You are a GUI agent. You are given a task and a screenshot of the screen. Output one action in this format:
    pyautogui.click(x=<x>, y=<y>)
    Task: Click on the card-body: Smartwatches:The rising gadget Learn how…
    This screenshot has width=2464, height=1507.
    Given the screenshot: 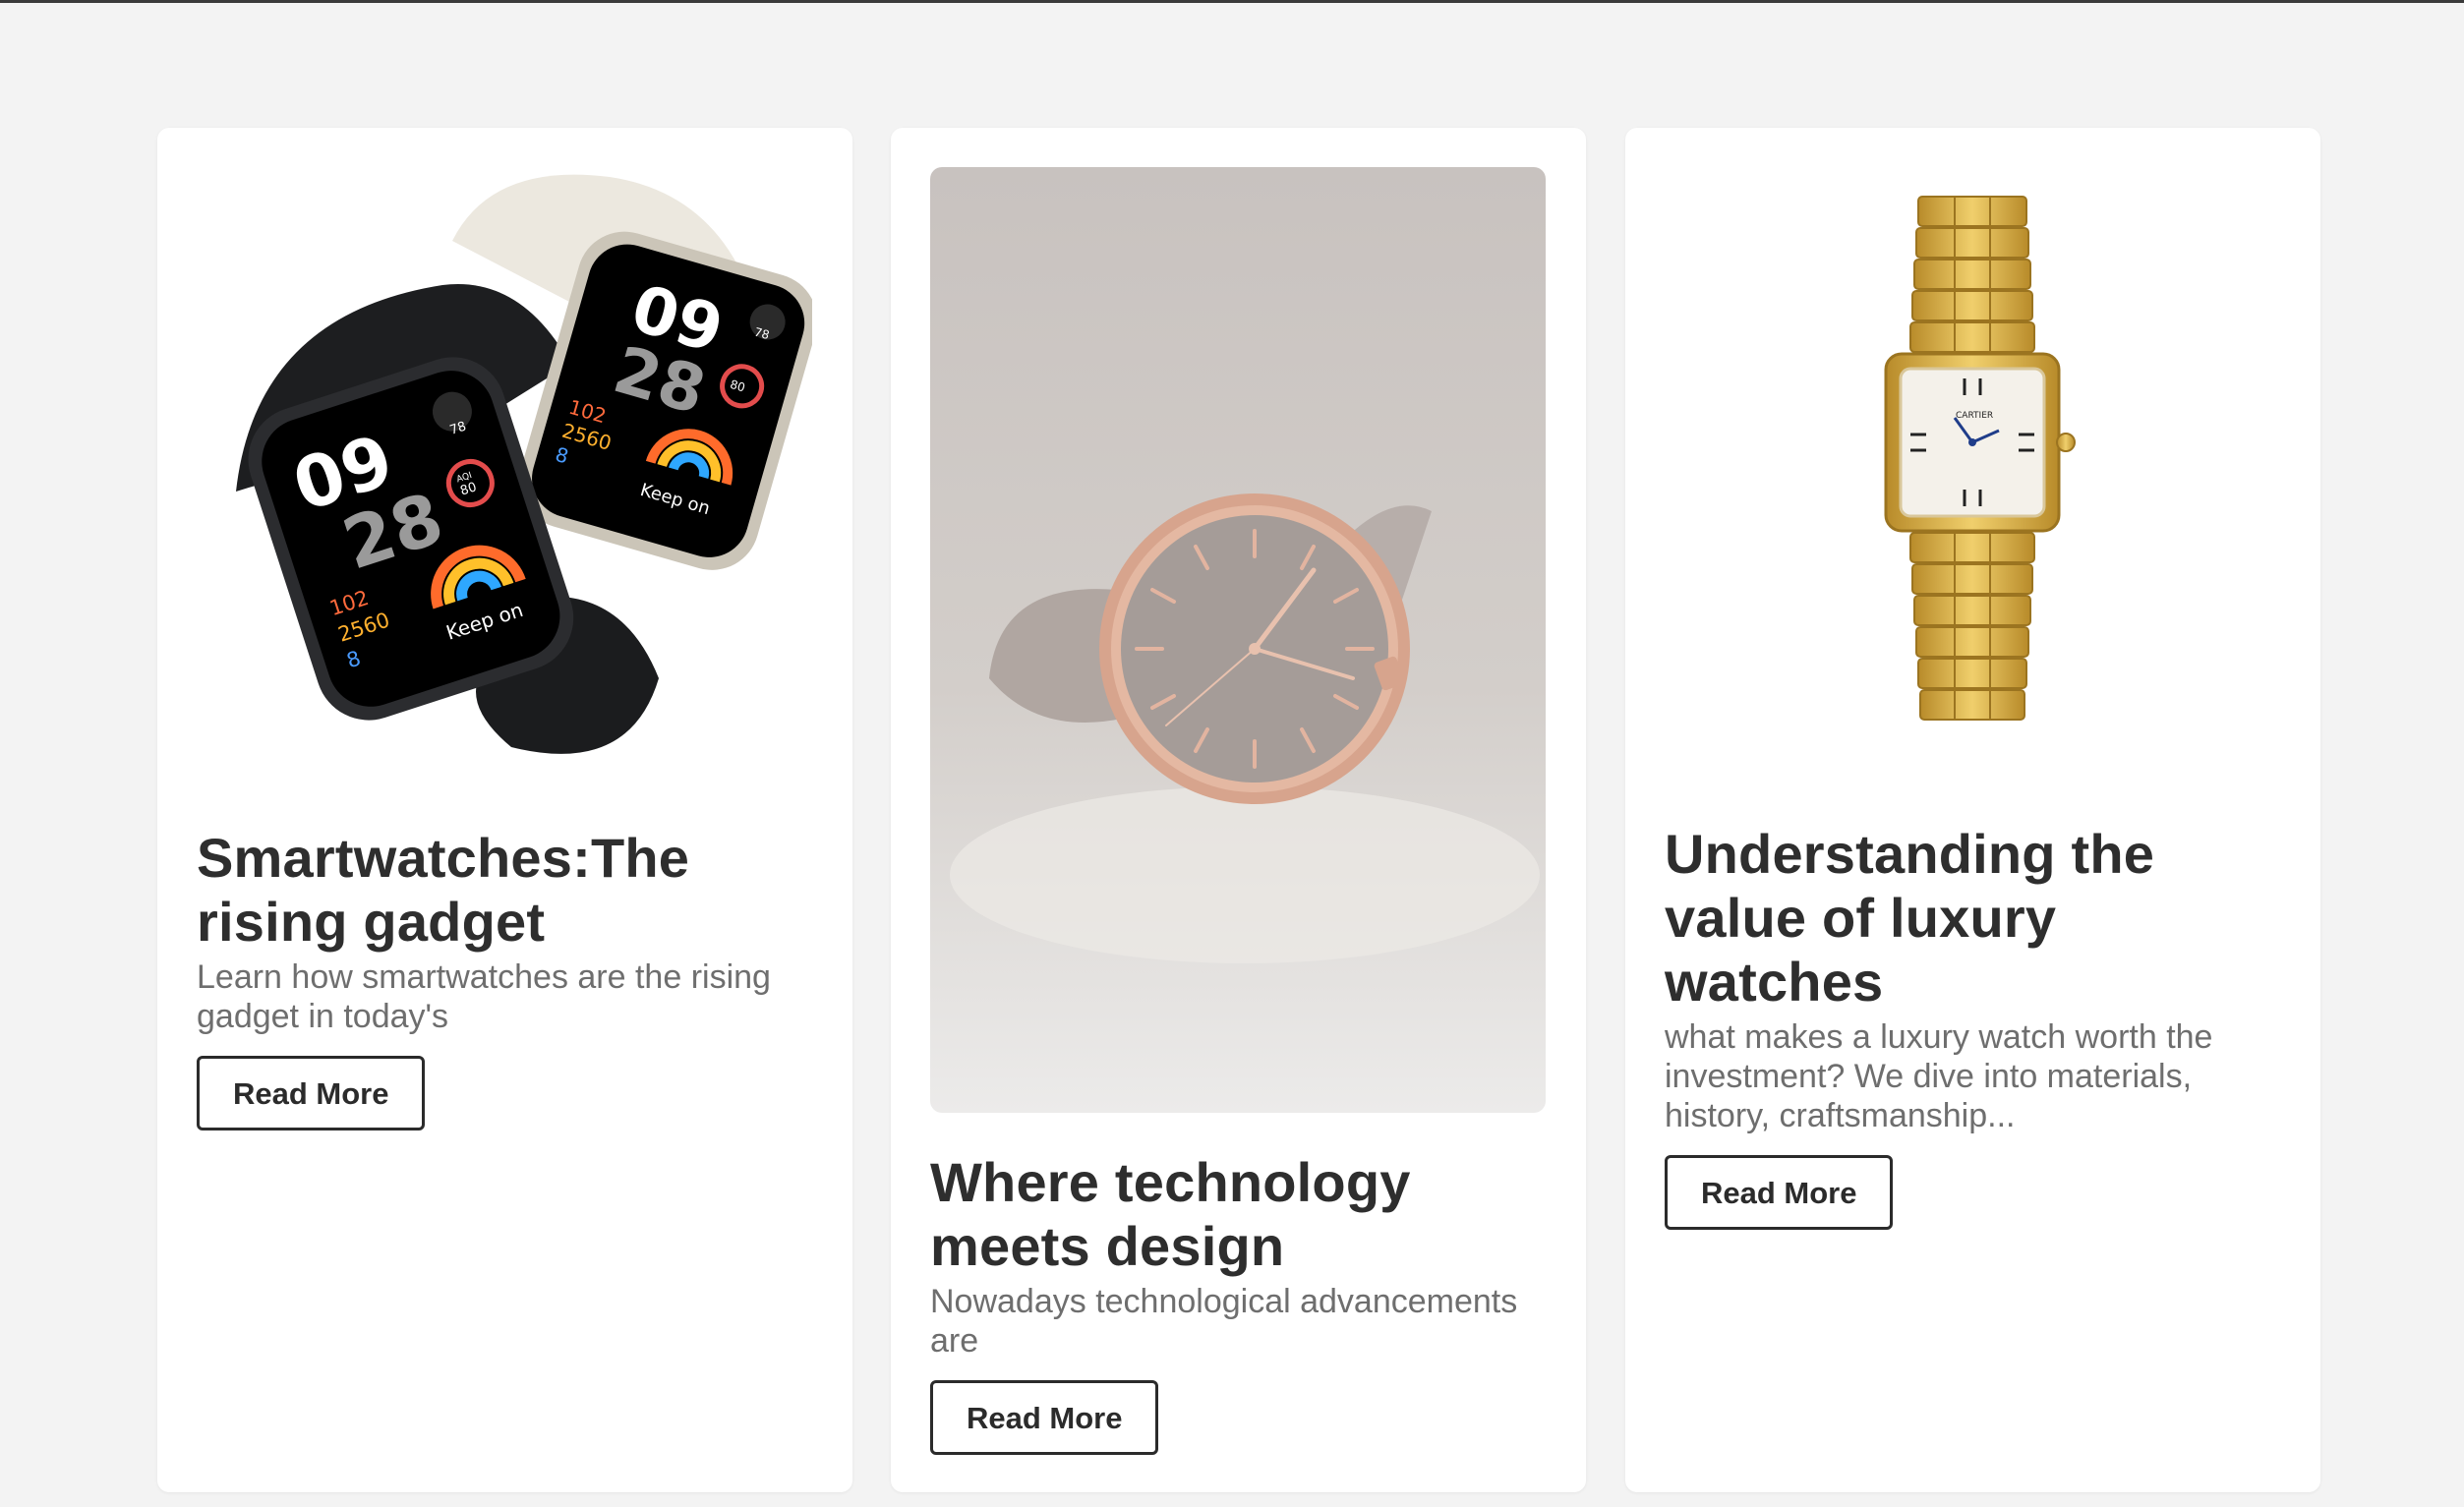 What is the action you would take?
    pyautogui.click(x=506, y=978)
    